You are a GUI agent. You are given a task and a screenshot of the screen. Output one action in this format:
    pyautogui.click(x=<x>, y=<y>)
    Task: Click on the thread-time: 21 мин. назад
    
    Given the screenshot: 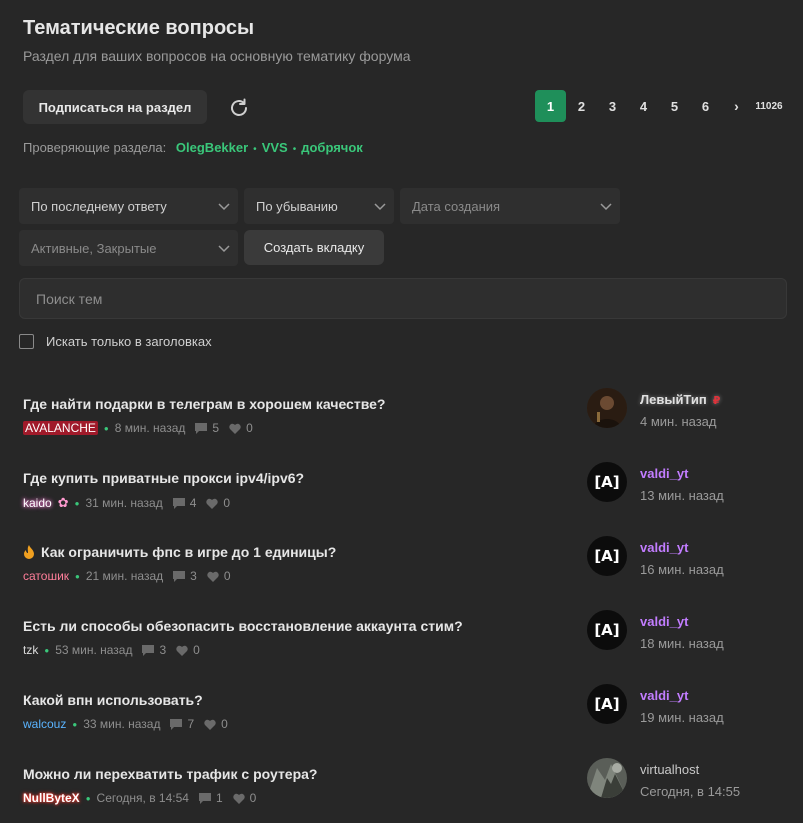 What is the action you would take?
    pyautogui.click(x=124, y=576)
    